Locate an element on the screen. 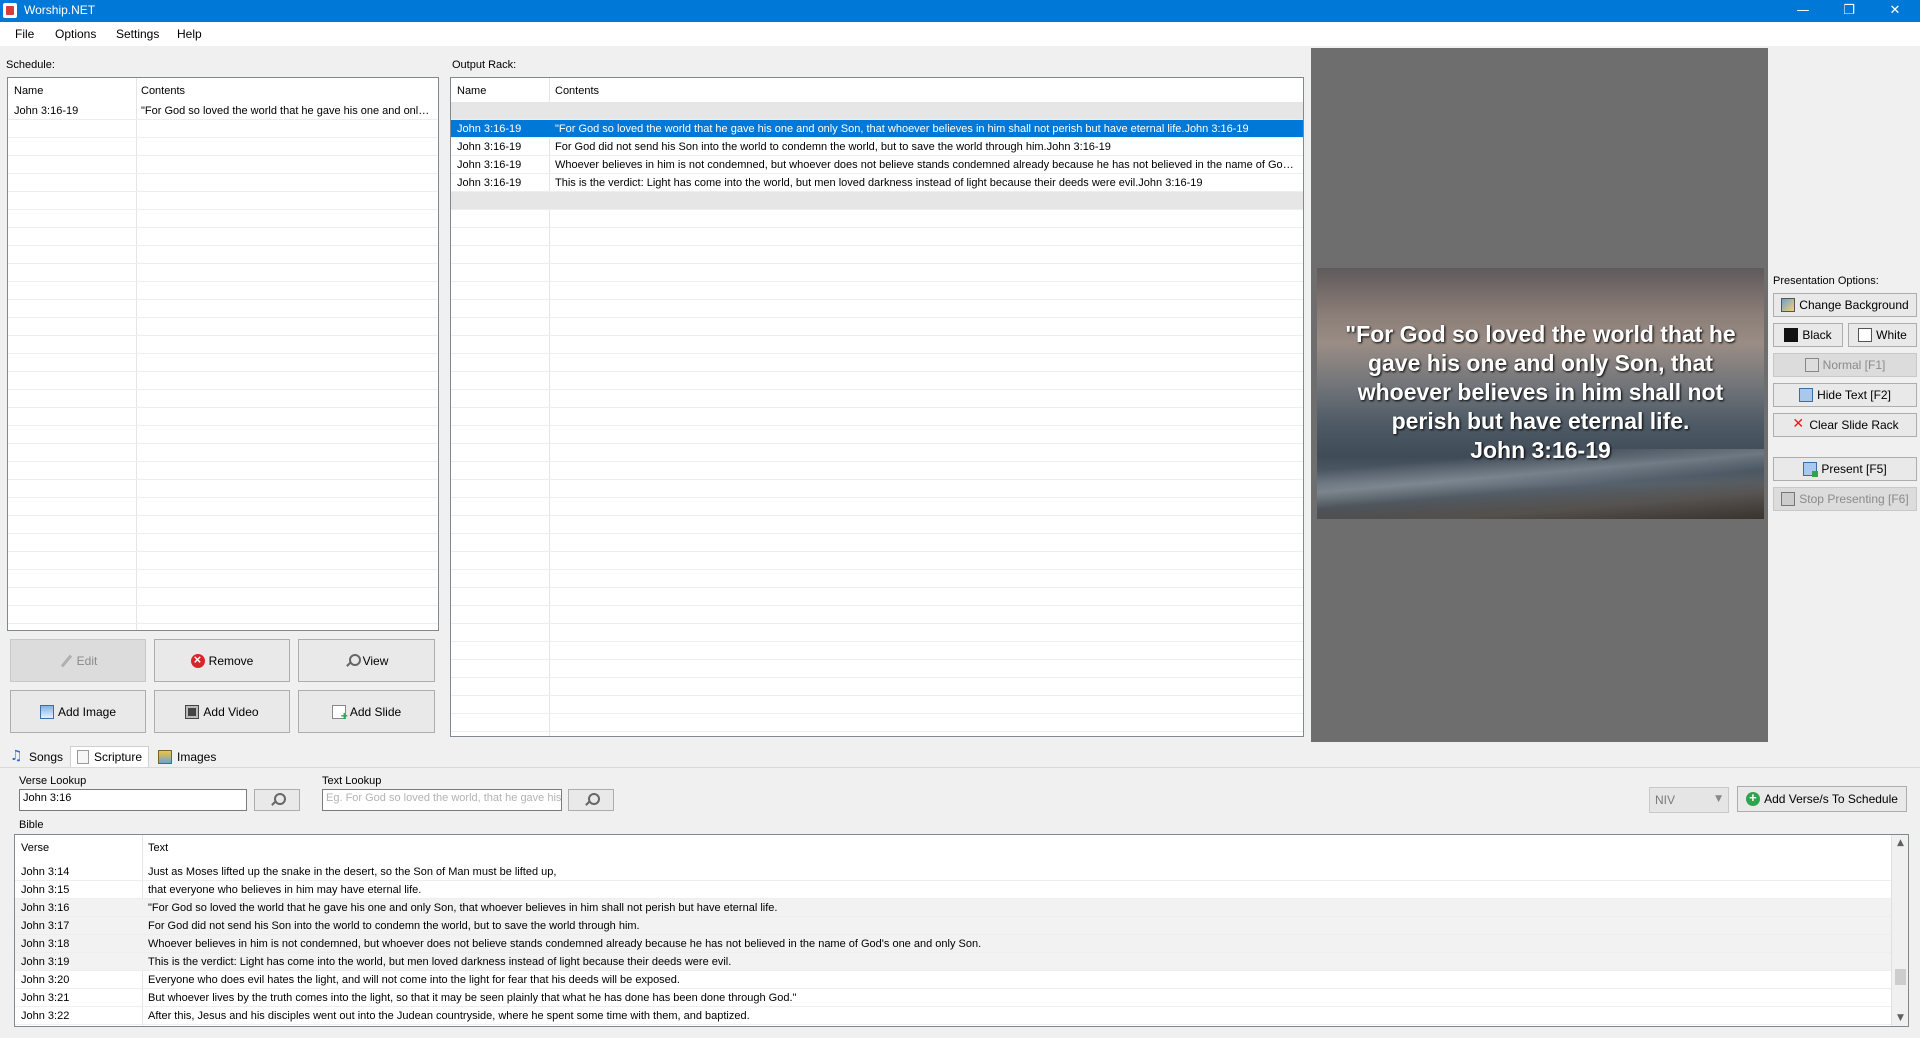 This screenshot has height=1038, width=1920. verse-search-button is located at coordinates (277, 800).